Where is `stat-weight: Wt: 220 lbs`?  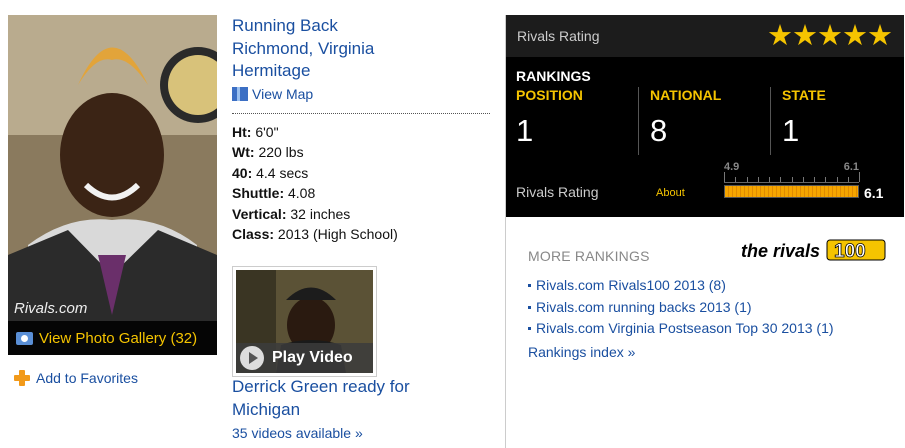
stat-weight: Wt: 220 lbs is located at coordinates (268, 152).